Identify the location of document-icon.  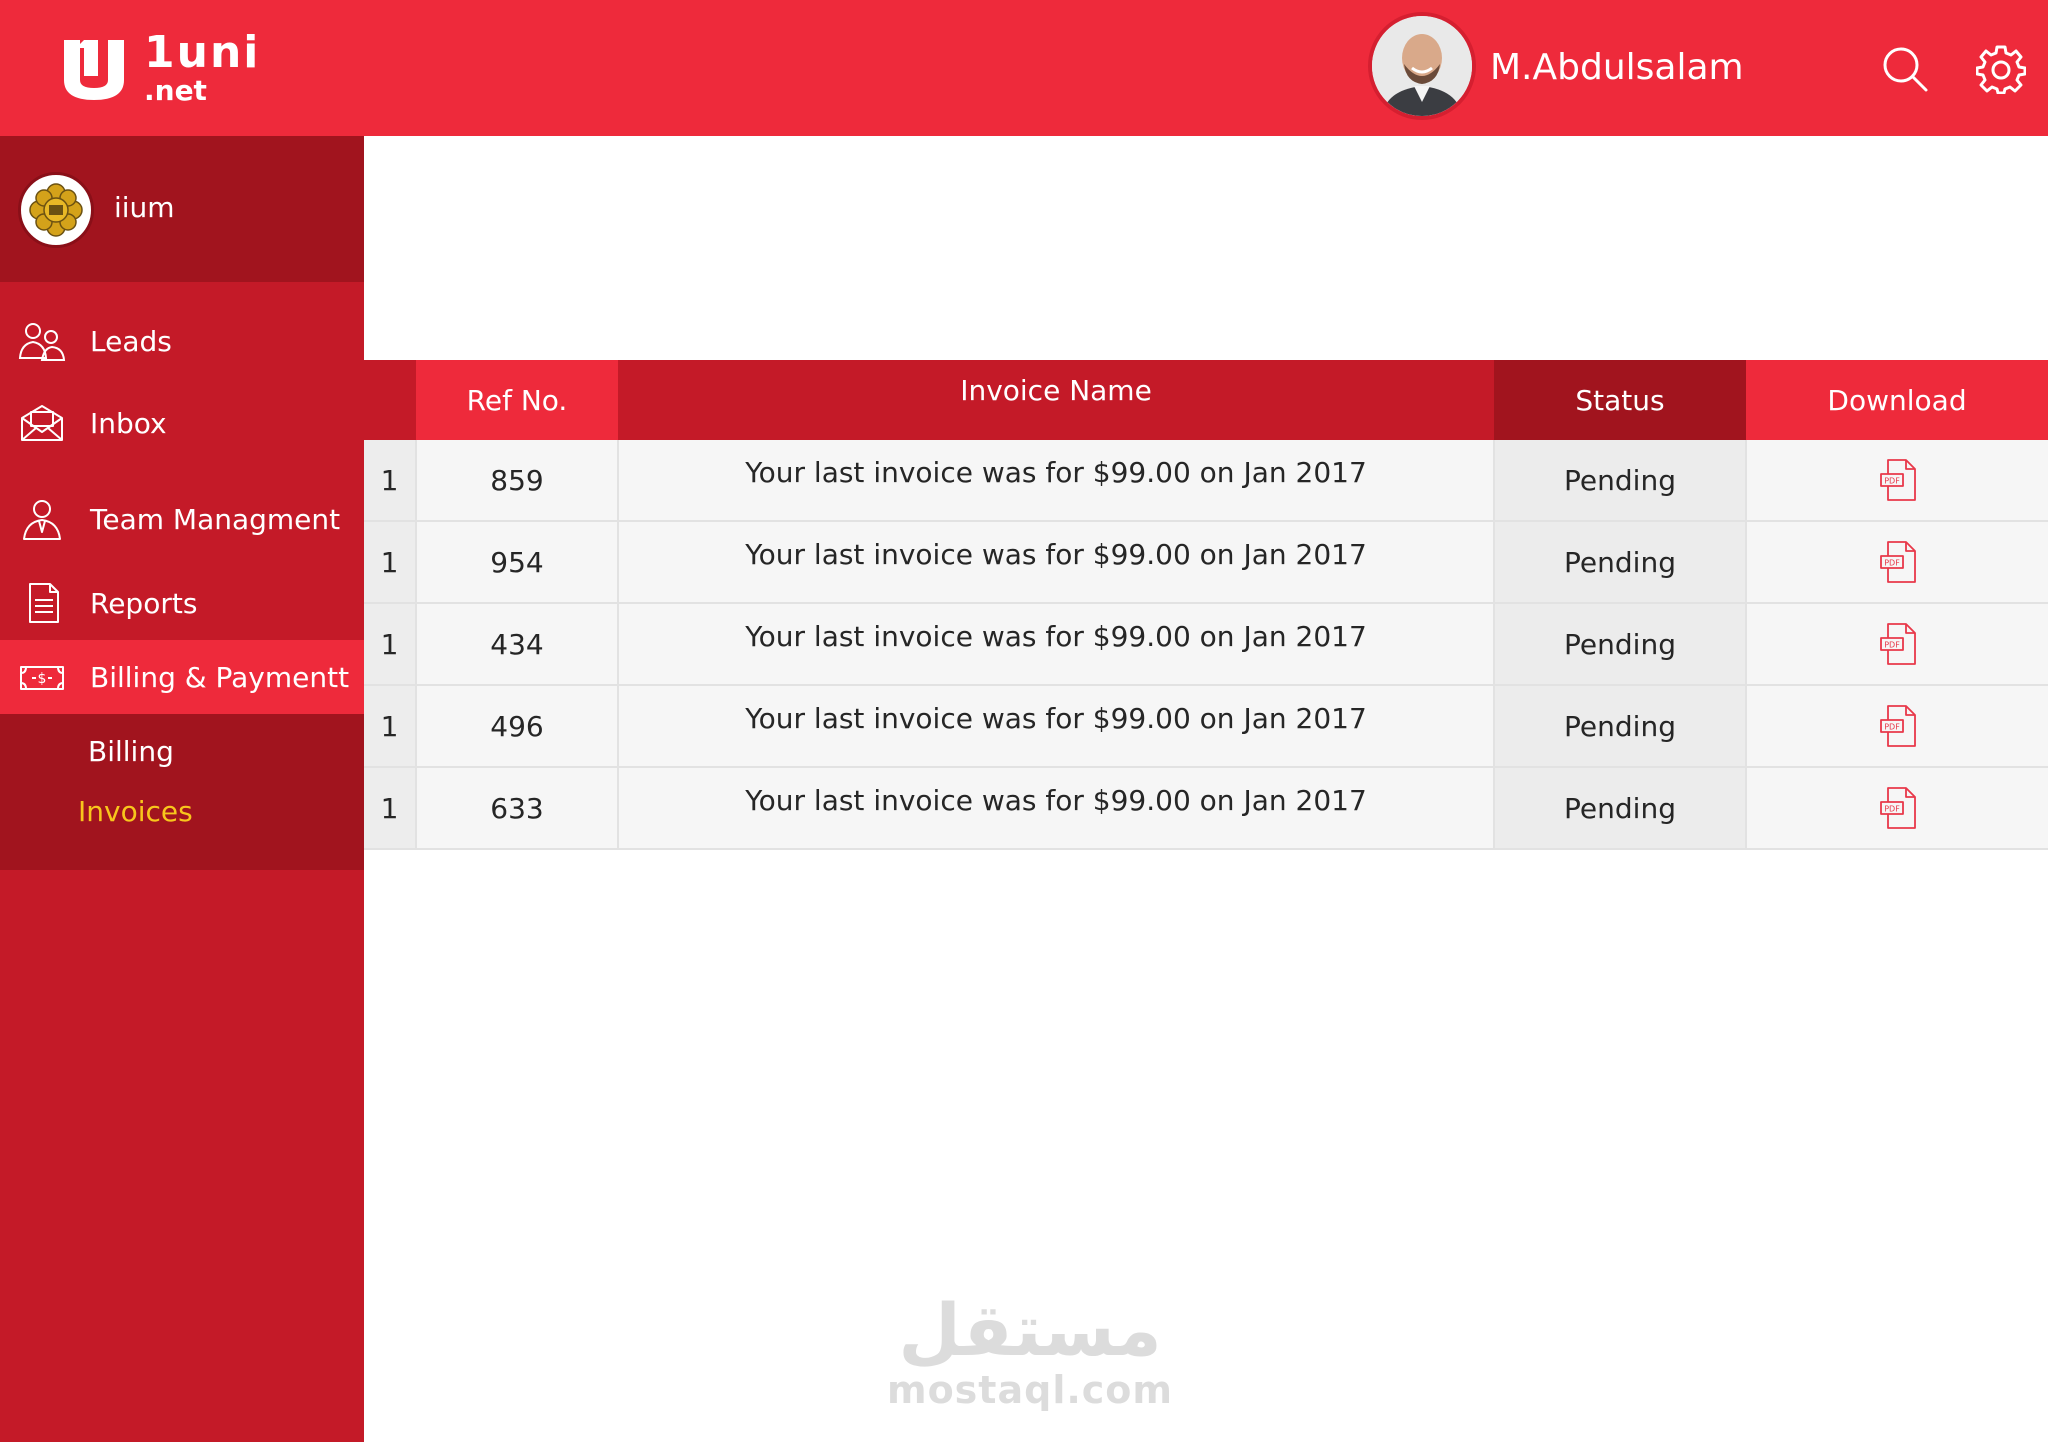
(44, 603).